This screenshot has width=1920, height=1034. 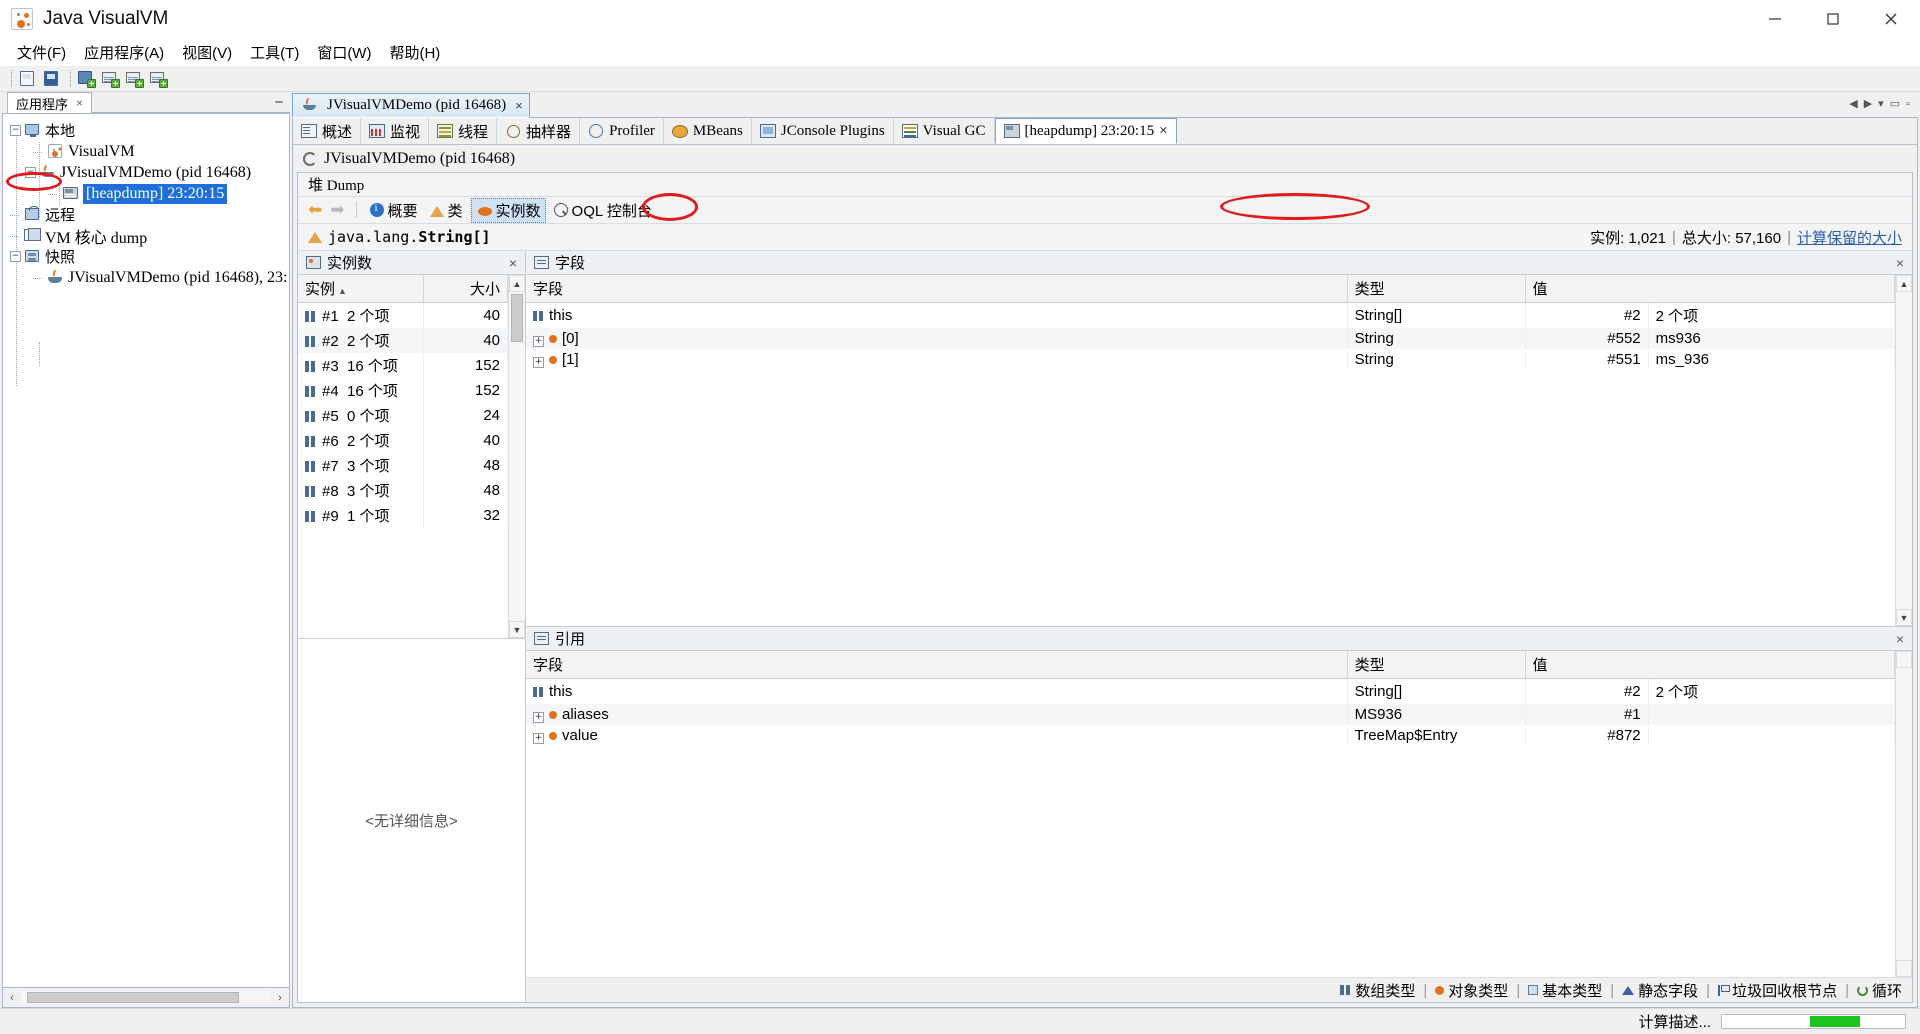 I want to click on tab-applications-close: ×, so click(x=79, y=103).